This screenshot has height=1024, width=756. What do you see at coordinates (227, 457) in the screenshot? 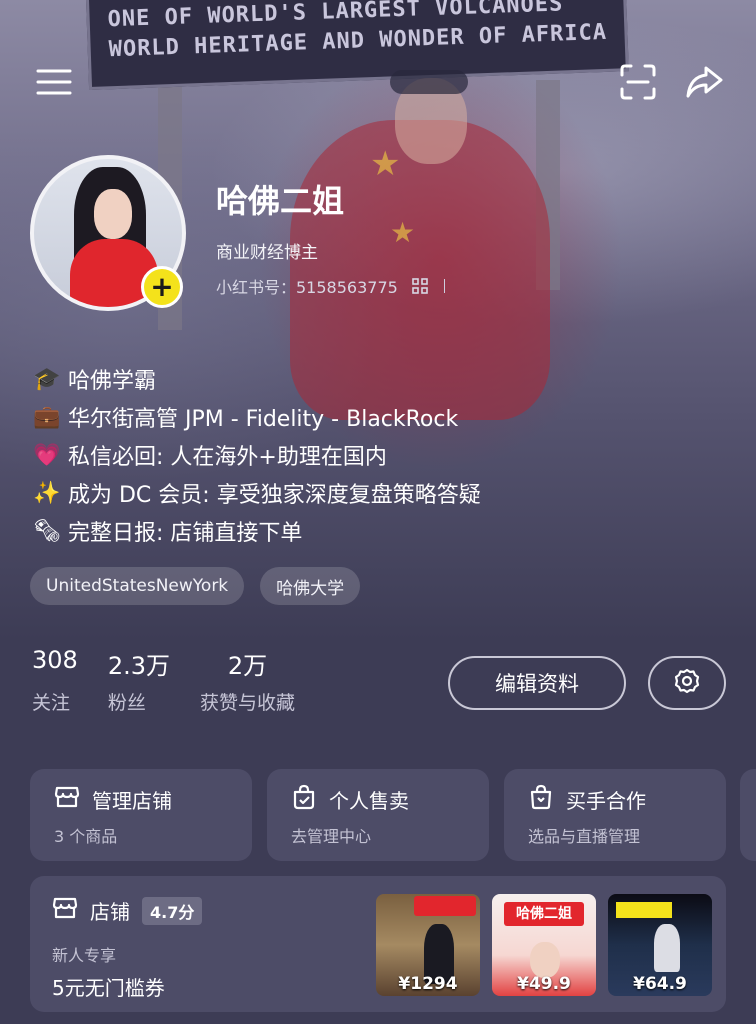
I see `bio-text: 私信必回: 人在海外+助理在国内` at bounding box center [227, 457].